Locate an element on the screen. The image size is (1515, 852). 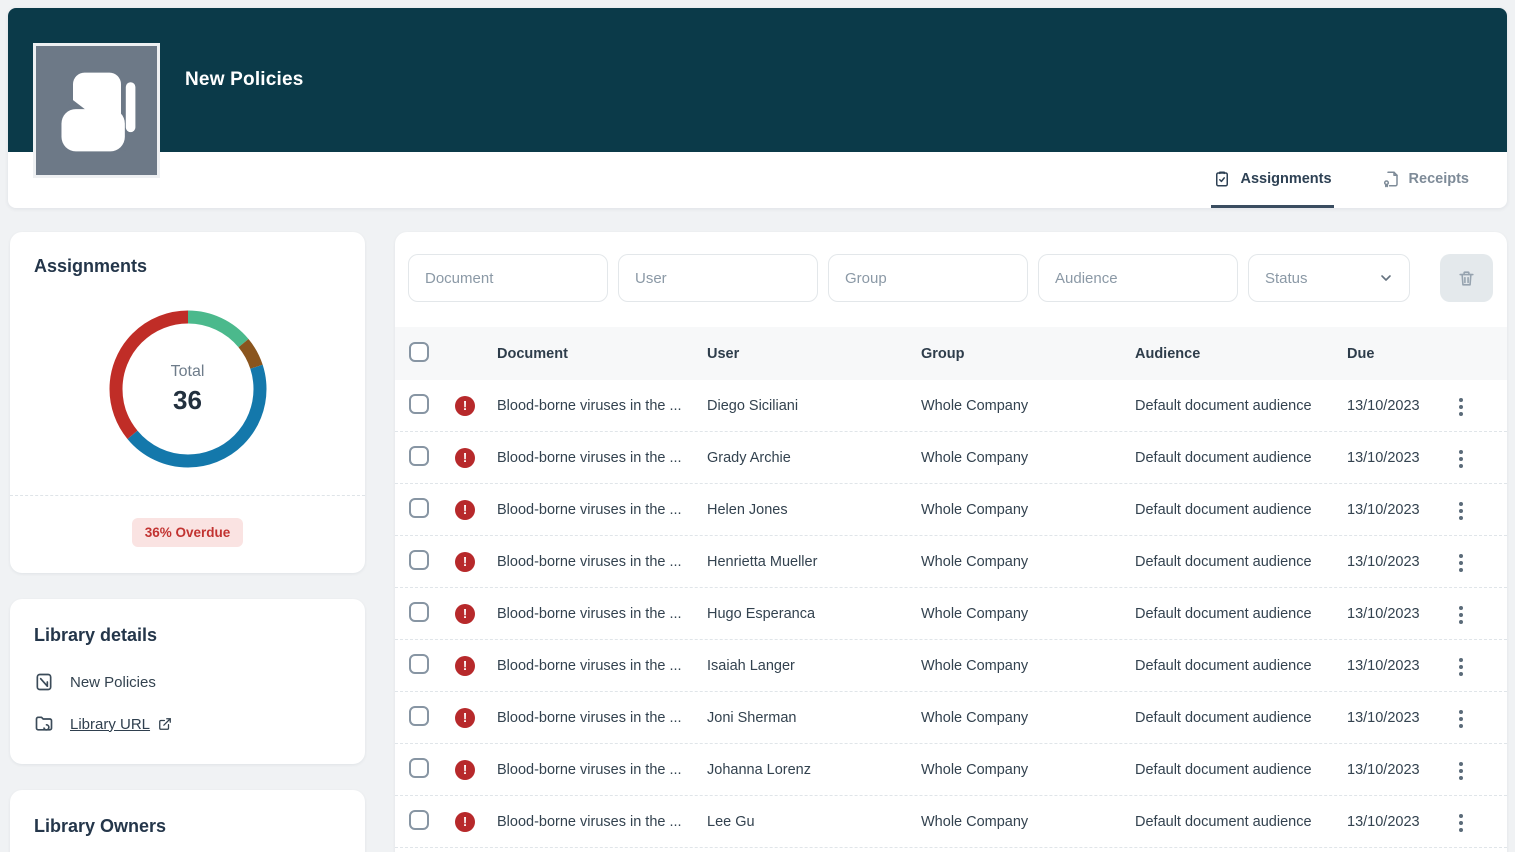
page-title: New Policies is located at coordinates (244, 79).